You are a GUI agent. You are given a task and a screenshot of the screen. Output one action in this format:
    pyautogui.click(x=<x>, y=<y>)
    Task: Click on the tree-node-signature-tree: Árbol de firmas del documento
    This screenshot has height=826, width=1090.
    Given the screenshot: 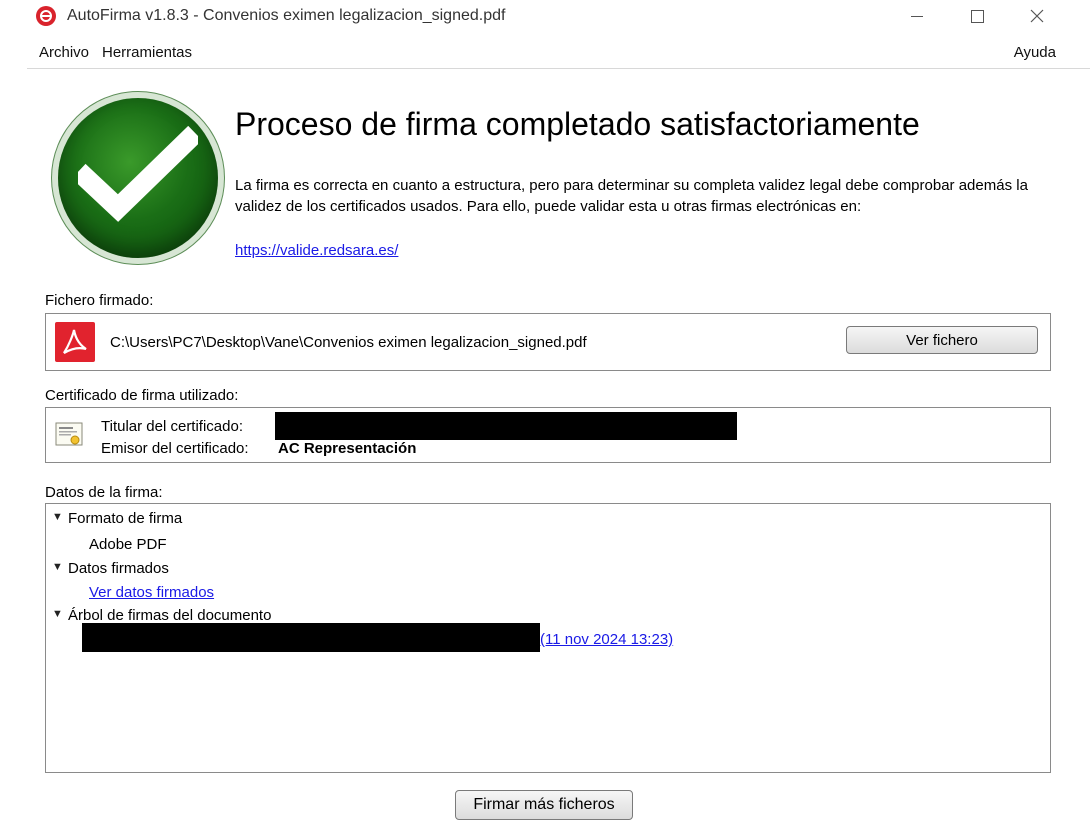 What is the action you would take?
    pyautogui.click(x=169, y=615)
    